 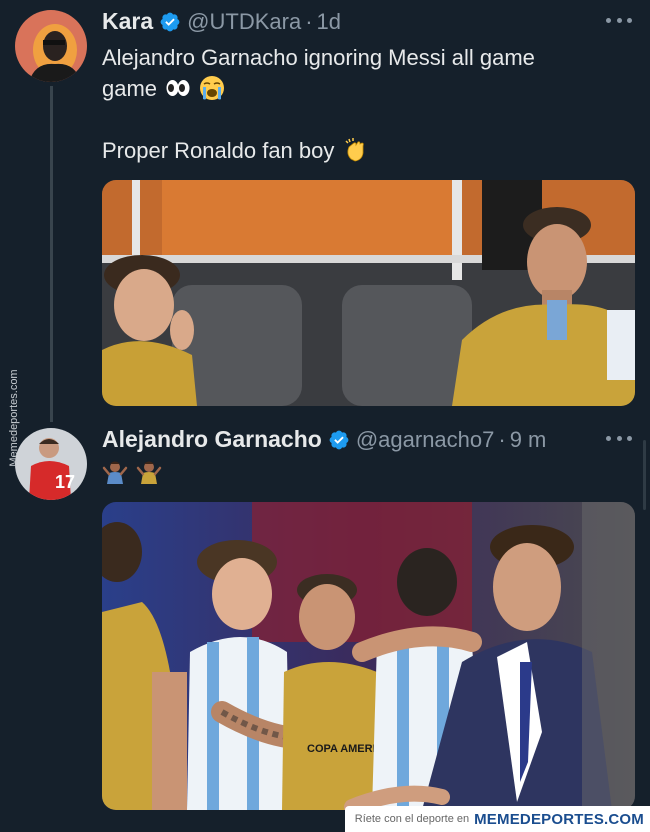 What do you see at coordinates (178, 88) in the screenshot?
I see `eyes-icon` at bounding box center [178, 88].